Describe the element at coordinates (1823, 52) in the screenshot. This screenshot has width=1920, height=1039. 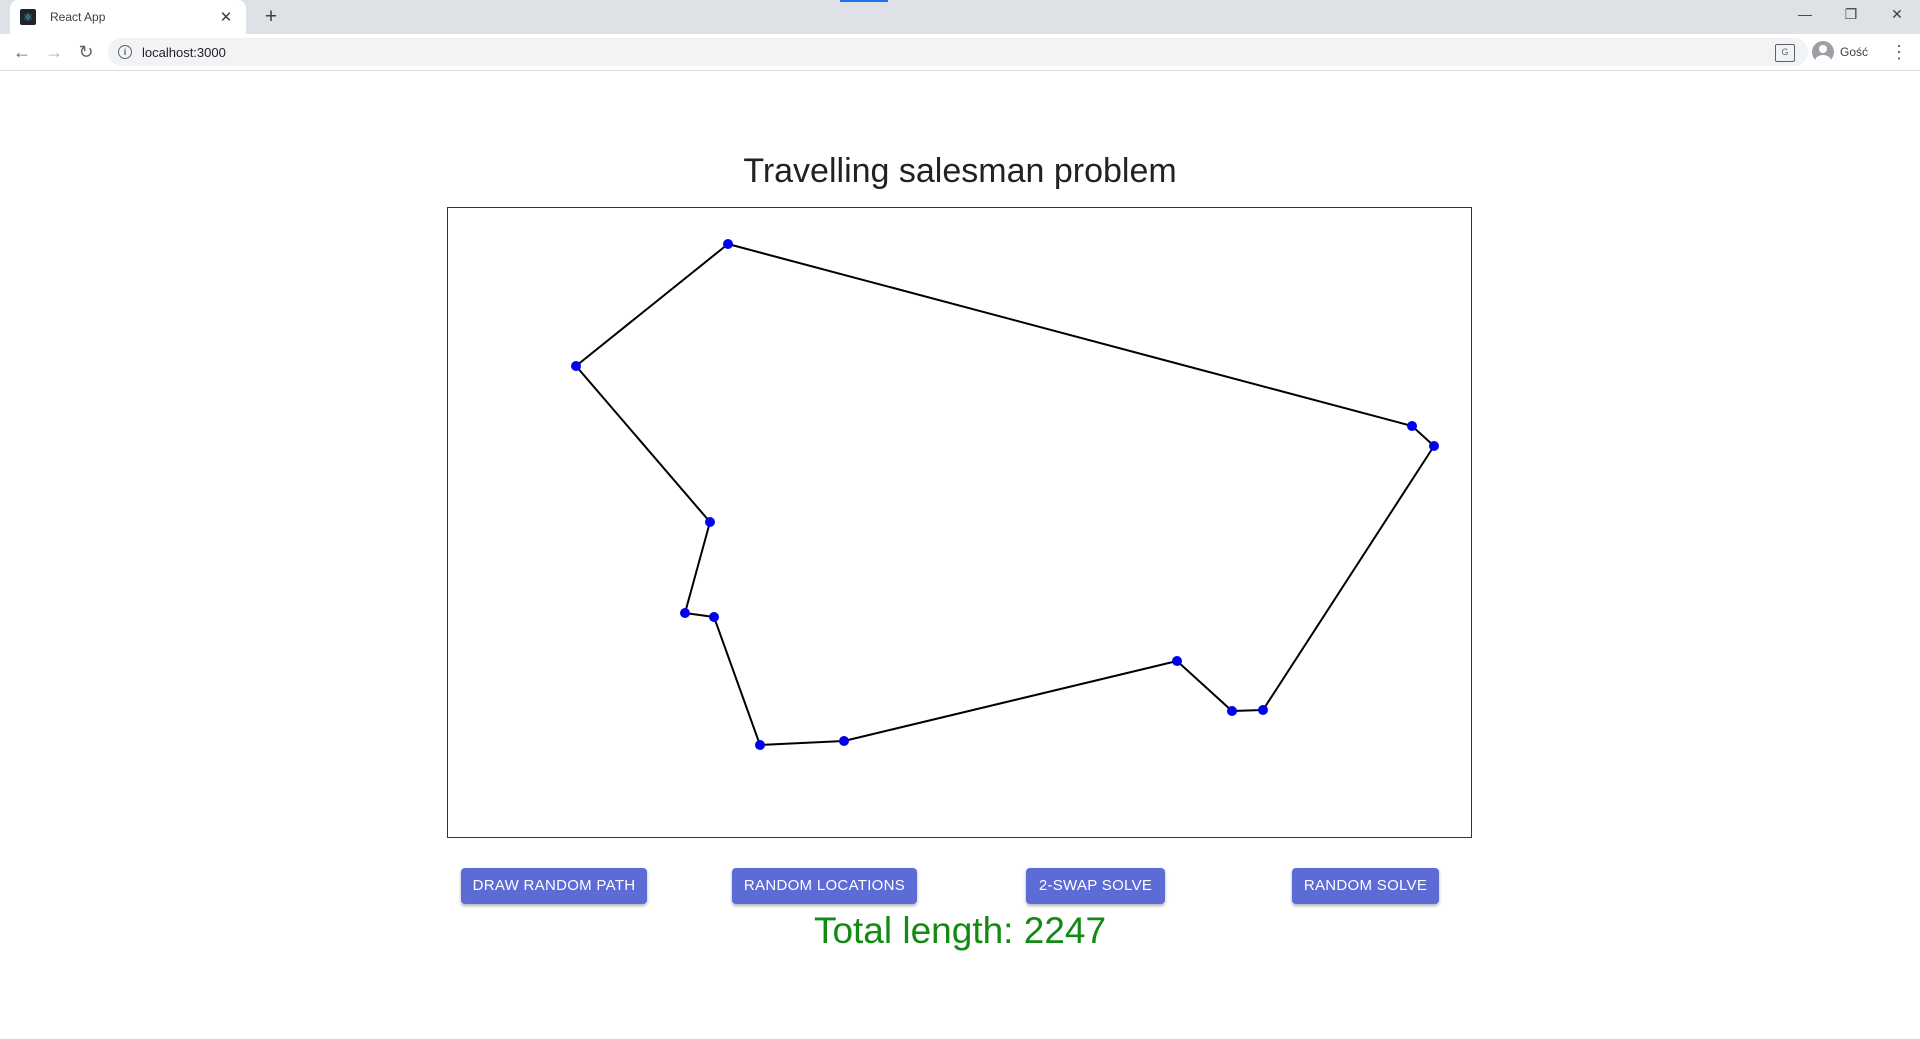
I see `avatar-icon` at that location.